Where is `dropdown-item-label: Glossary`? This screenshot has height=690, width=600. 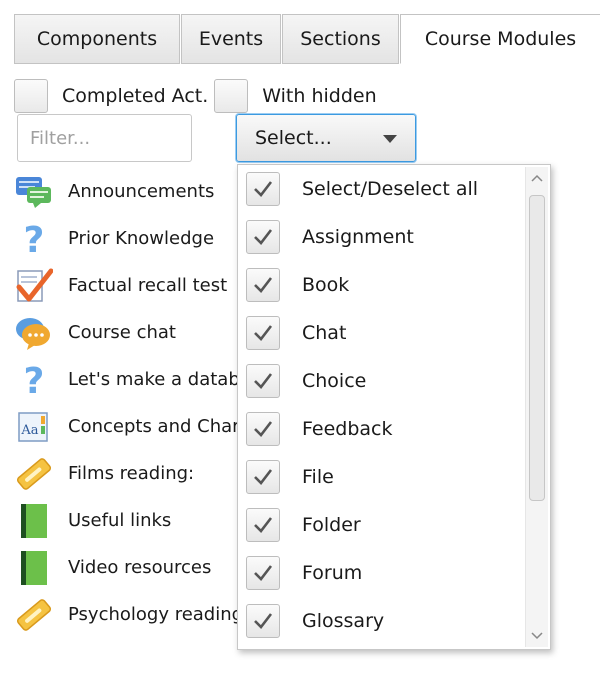
dropdown-item-label: Glossary is located at coordinates (343, 621).